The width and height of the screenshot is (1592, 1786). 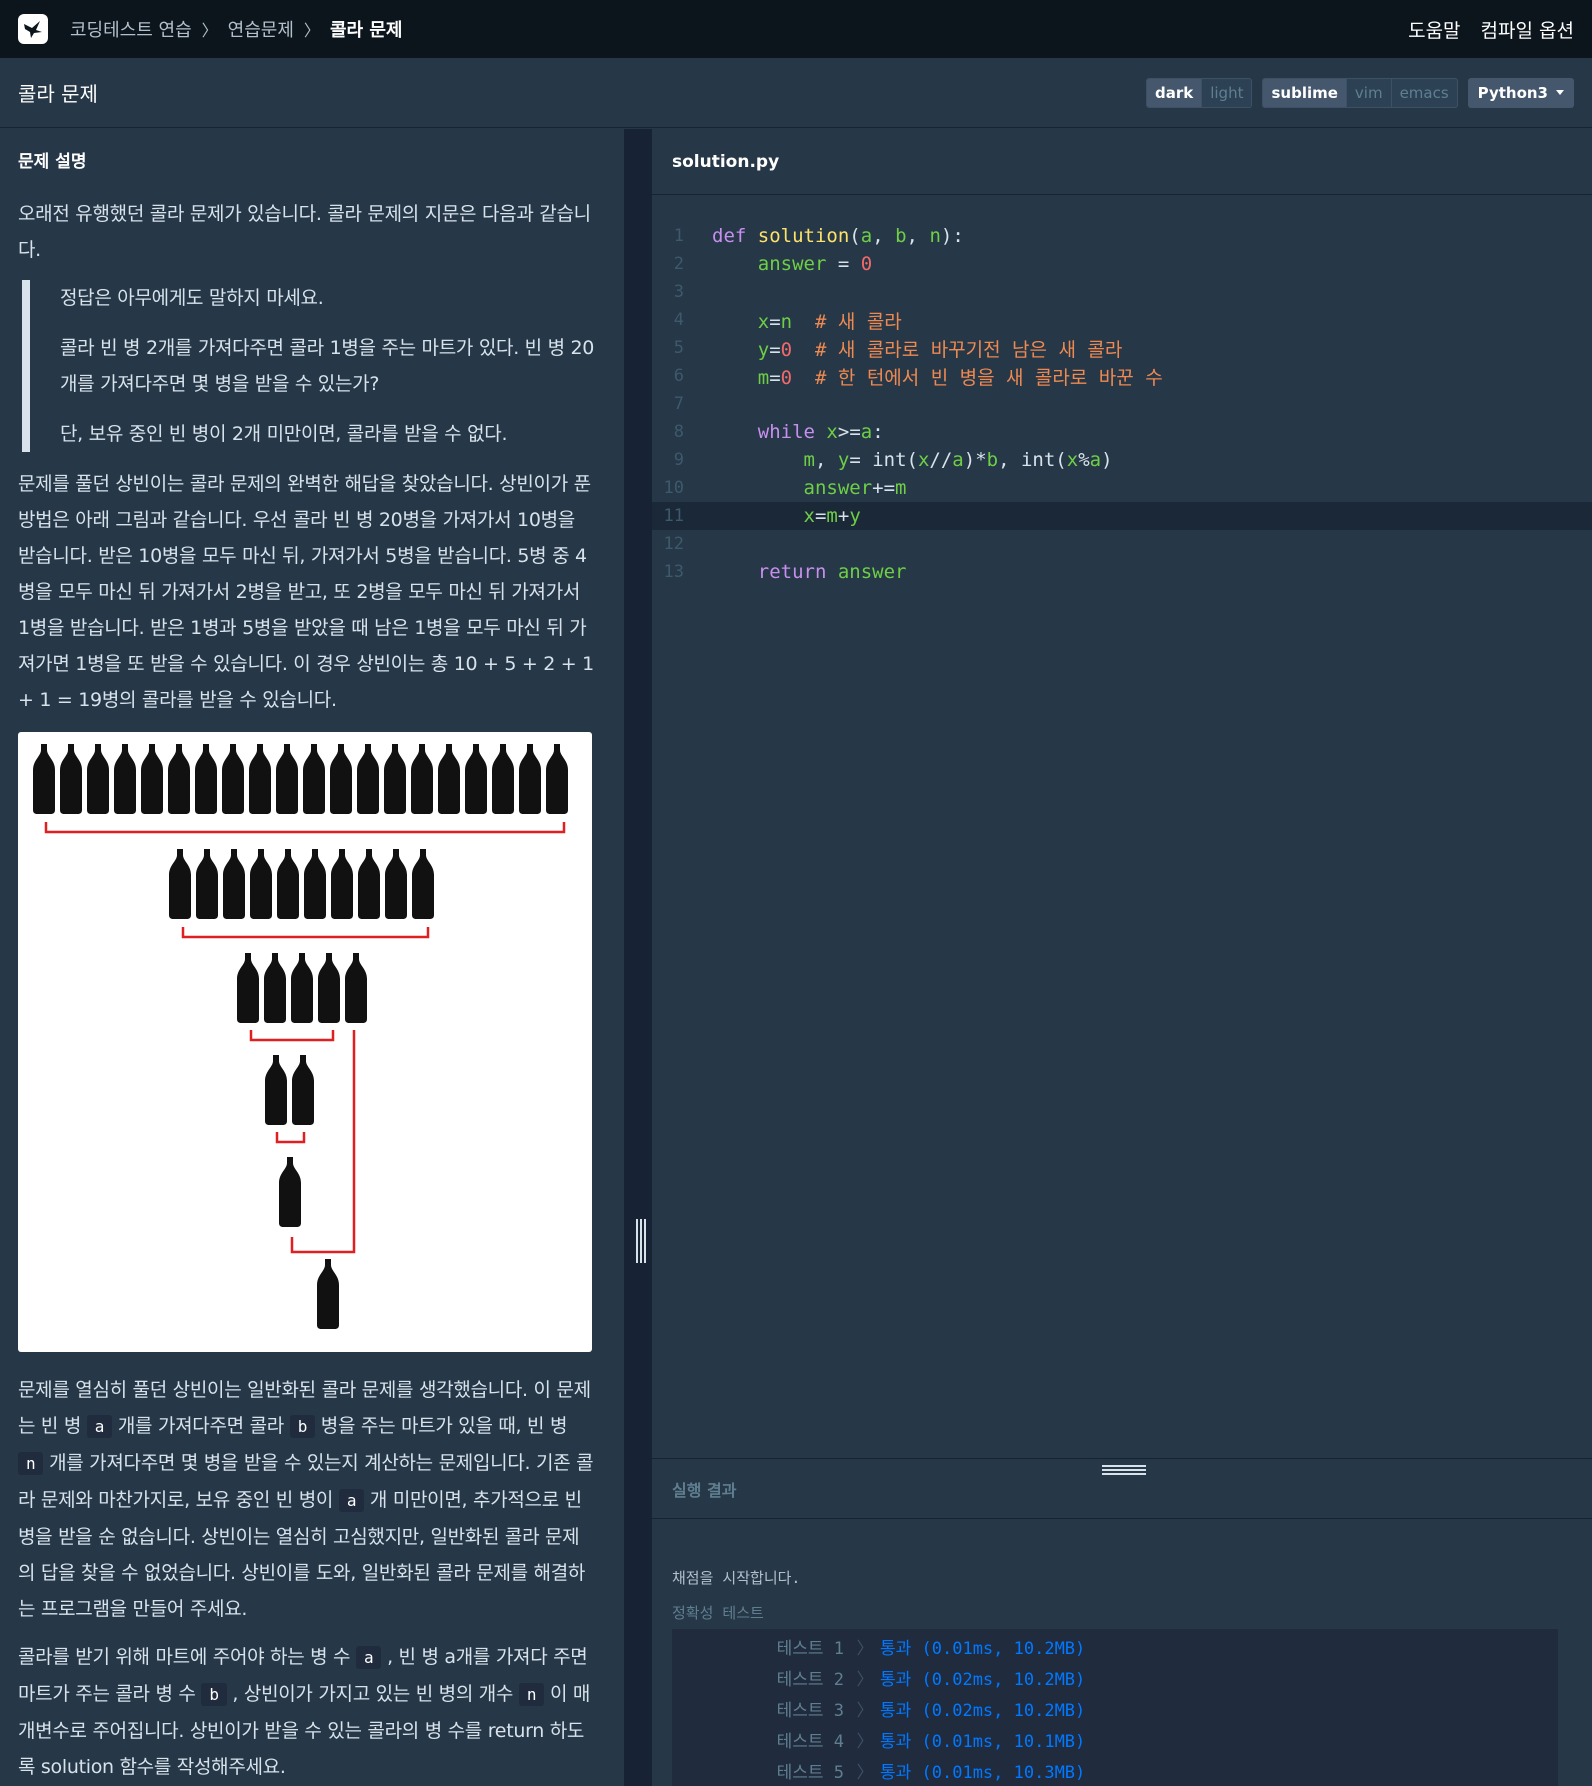 What do you see at coordinates (1369, 92) in the screenshot?
I see `keymap-vim-button: vim` at bounding box center [1369, 92].